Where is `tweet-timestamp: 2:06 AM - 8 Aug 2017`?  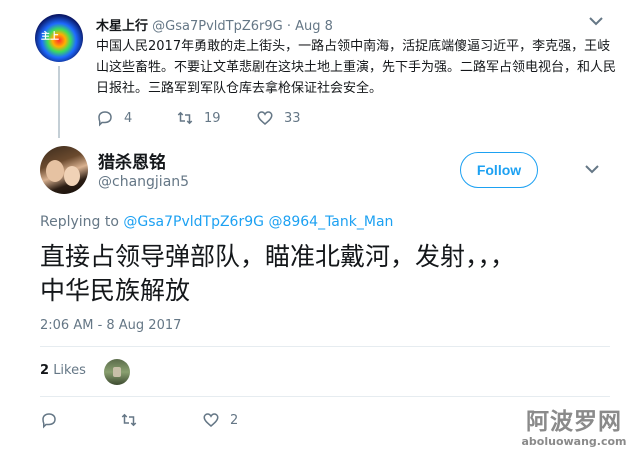 tweet-timestamp: 2:06 AM - 8 Aug 2017 is located at coordinates (110, 325).